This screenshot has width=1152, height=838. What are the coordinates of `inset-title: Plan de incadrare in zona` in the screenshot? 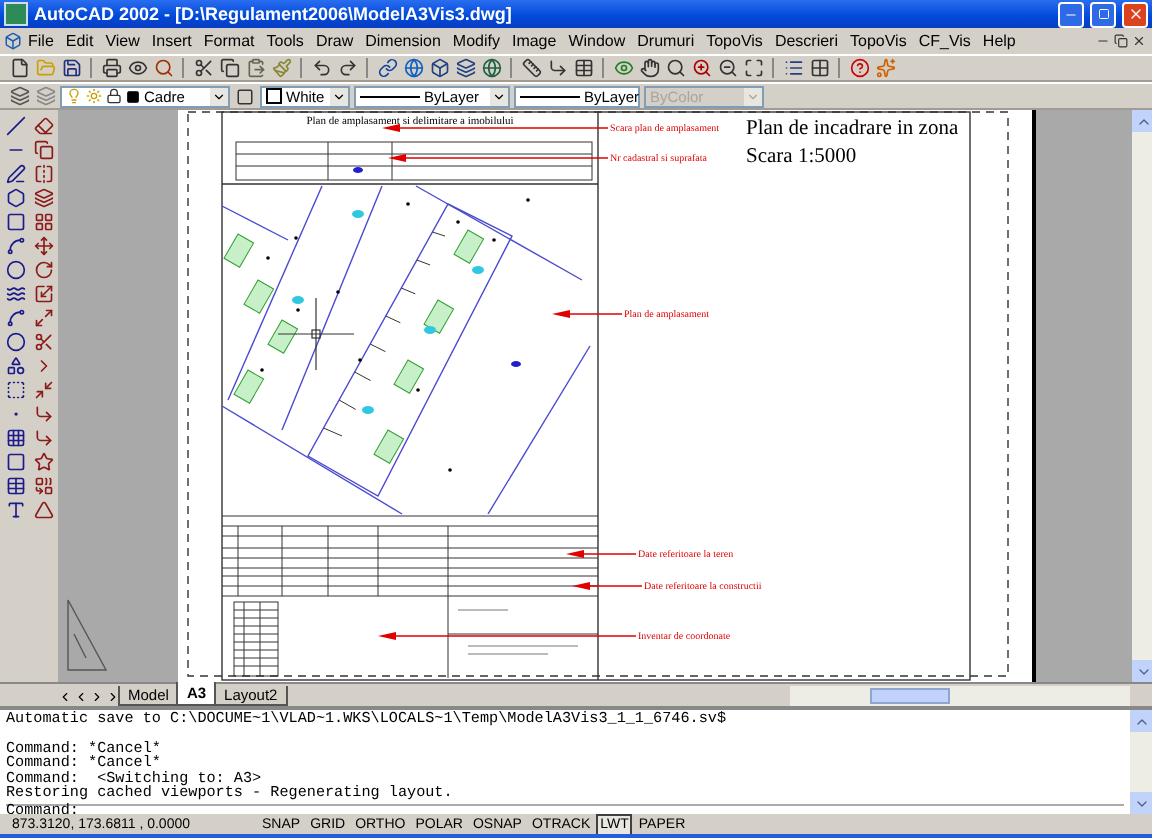 It's located at (852, 129).